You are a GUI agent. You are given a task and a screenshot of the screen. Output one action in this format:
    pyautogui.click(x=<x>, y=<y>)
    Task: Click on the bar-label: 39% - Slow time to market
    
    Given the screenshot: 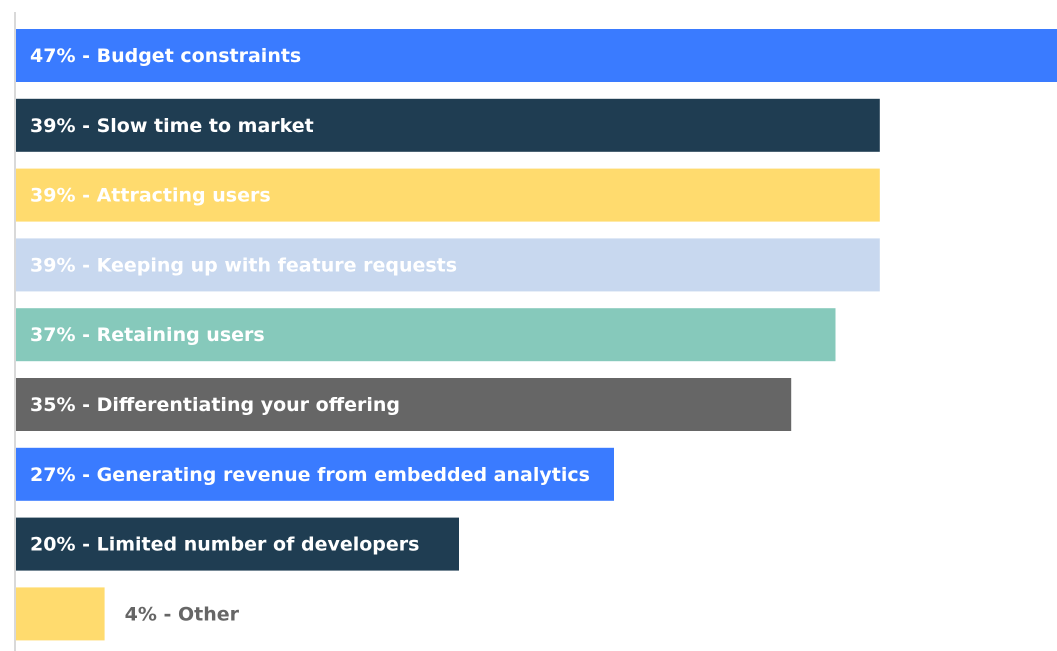 What is the action you would take?
    pyautogui.click(x=172, y=126)
    